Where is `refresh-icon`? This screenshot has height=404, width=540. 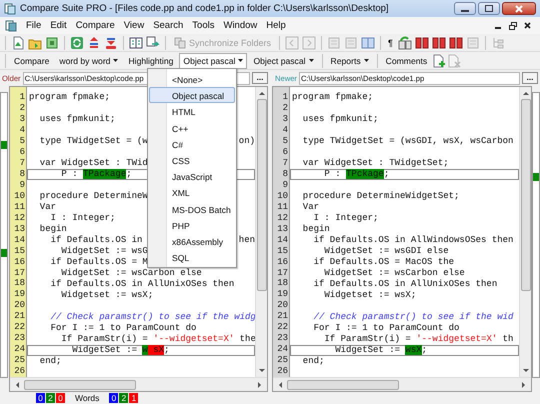
refresh-icon is located at coordinates (77, 43).